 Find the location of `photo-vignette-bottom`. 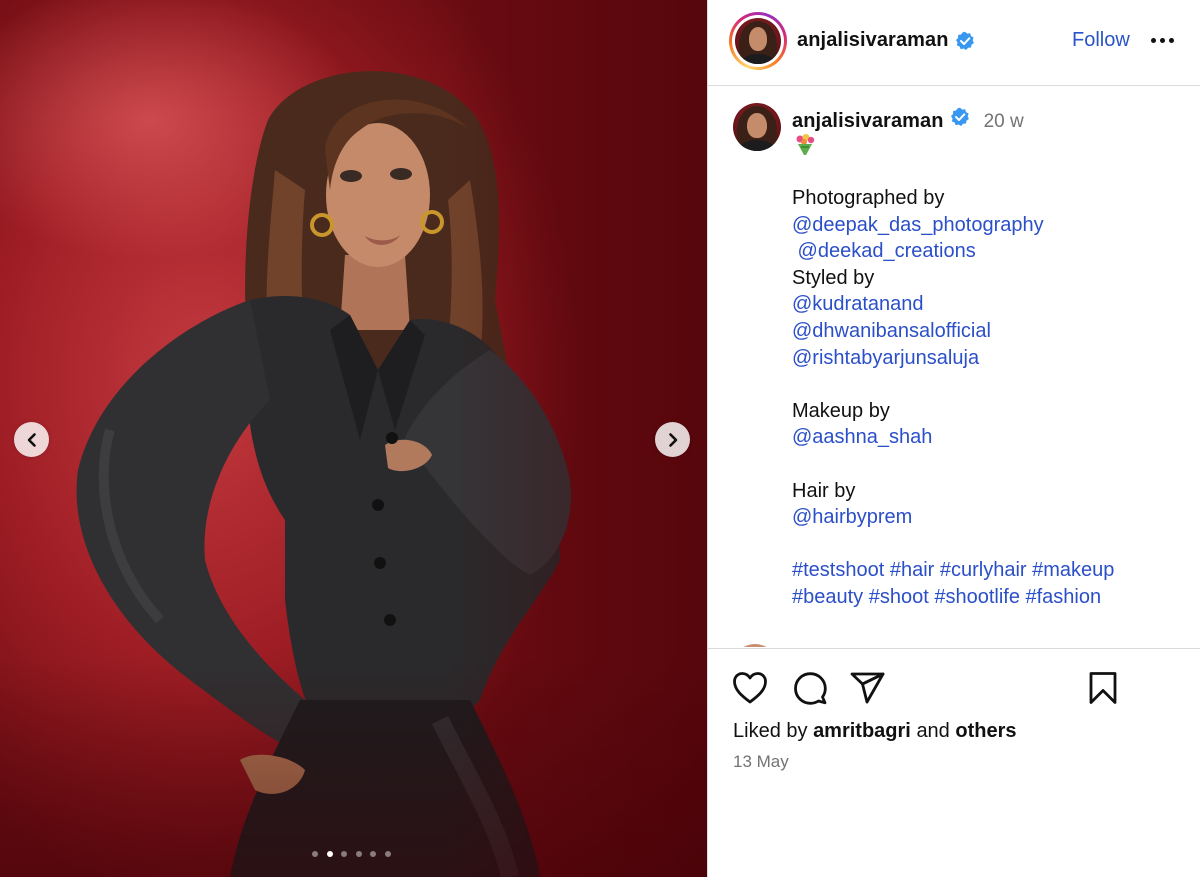

photo-vignette-bottom is located at coordinates (353, 767).